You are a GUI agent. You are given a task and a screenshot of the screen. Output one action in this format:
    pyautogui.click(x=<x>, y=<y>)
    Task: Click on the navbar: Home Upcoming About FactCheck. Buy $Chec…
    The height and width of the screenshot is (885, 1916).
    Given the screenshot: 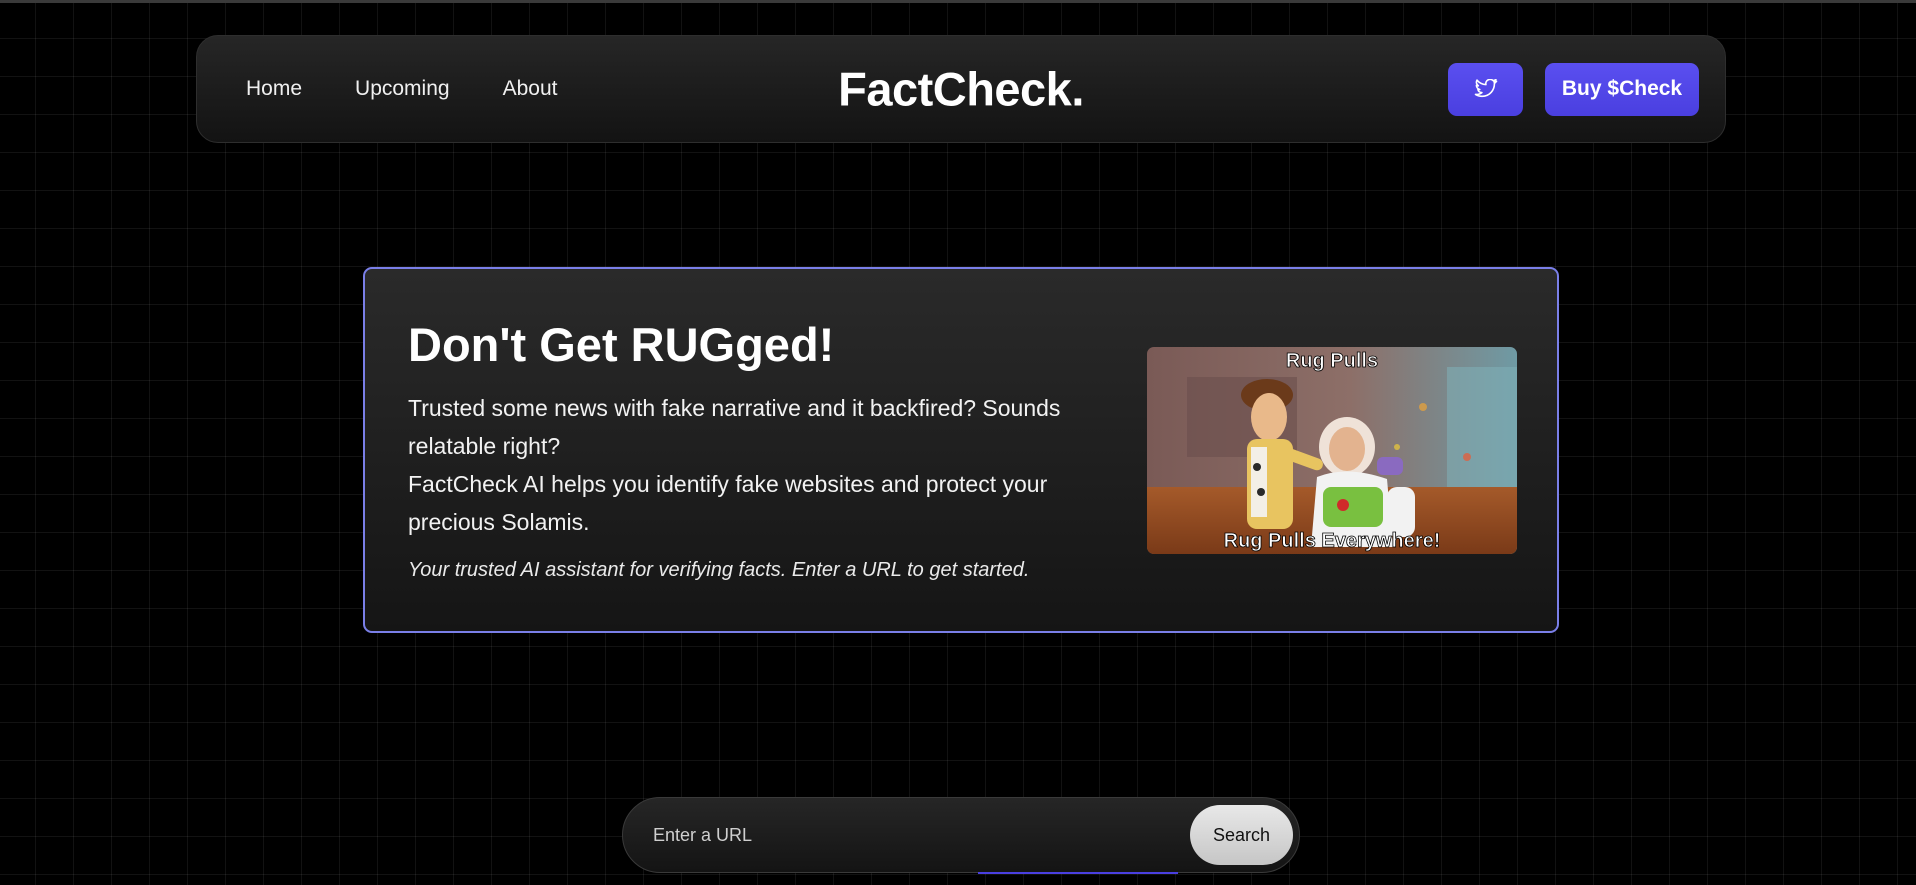 What is the action you would take?
    pyautogui.click(x=961, y=89)
    